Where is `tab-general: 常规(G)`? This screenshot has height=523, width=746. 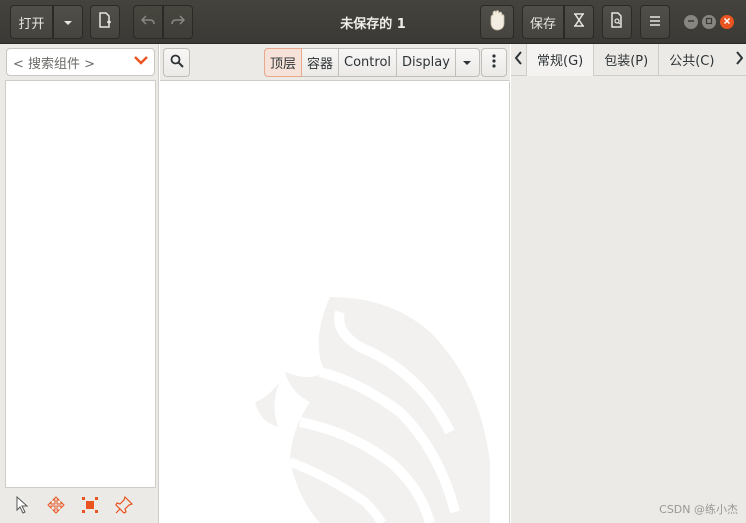 tab-general: 常规(G) is located at coordinates (560, 59).